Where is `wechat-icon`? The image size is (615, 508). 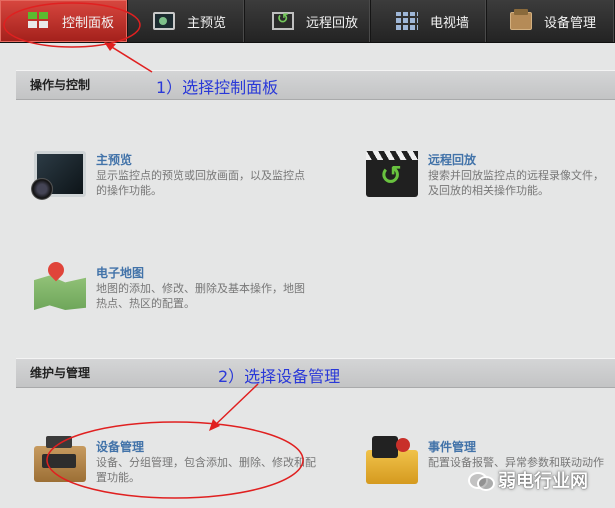
wechat-icon is located at coordinates (481, 480).